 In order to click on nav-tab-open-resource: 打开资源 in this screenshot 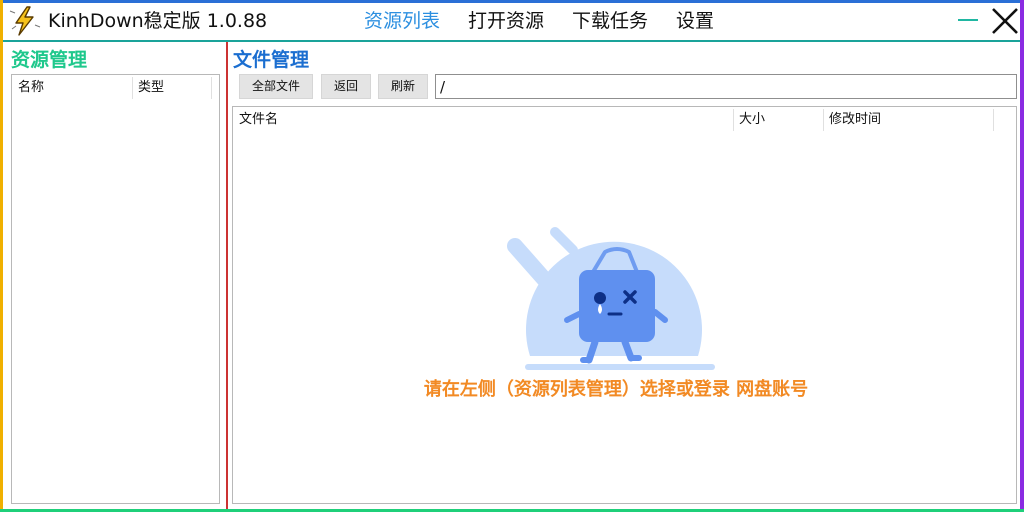, I will do `click(506, 21)`.